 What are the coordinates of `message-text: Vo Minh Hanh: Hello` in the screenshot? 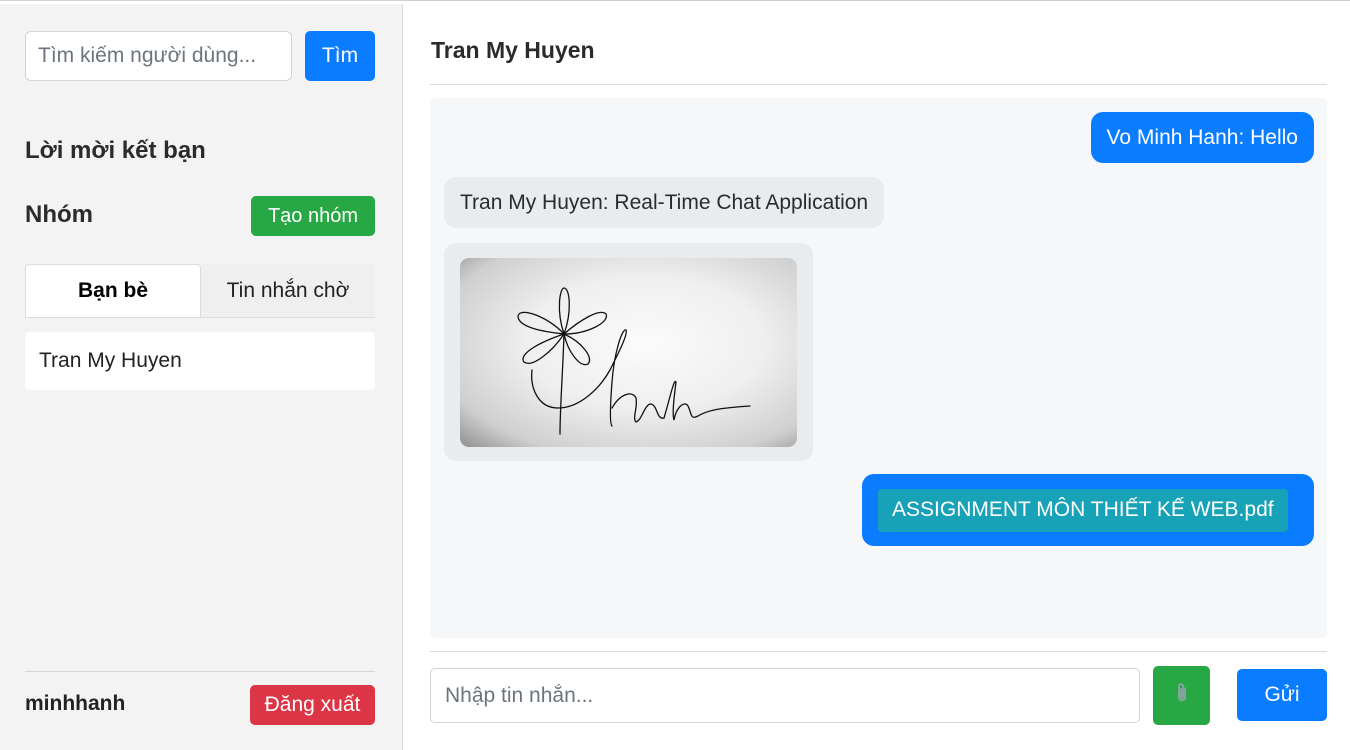 It's located at (1202, 137).